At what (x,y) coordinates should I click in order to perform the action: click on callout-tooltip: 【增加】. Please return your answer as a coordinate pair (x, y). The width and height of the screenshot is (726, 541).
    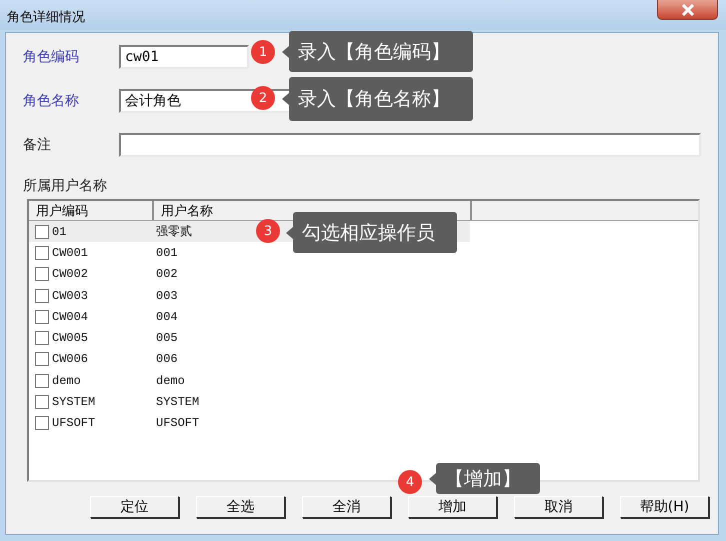
    Looking at the image, I should click on (488, 478).